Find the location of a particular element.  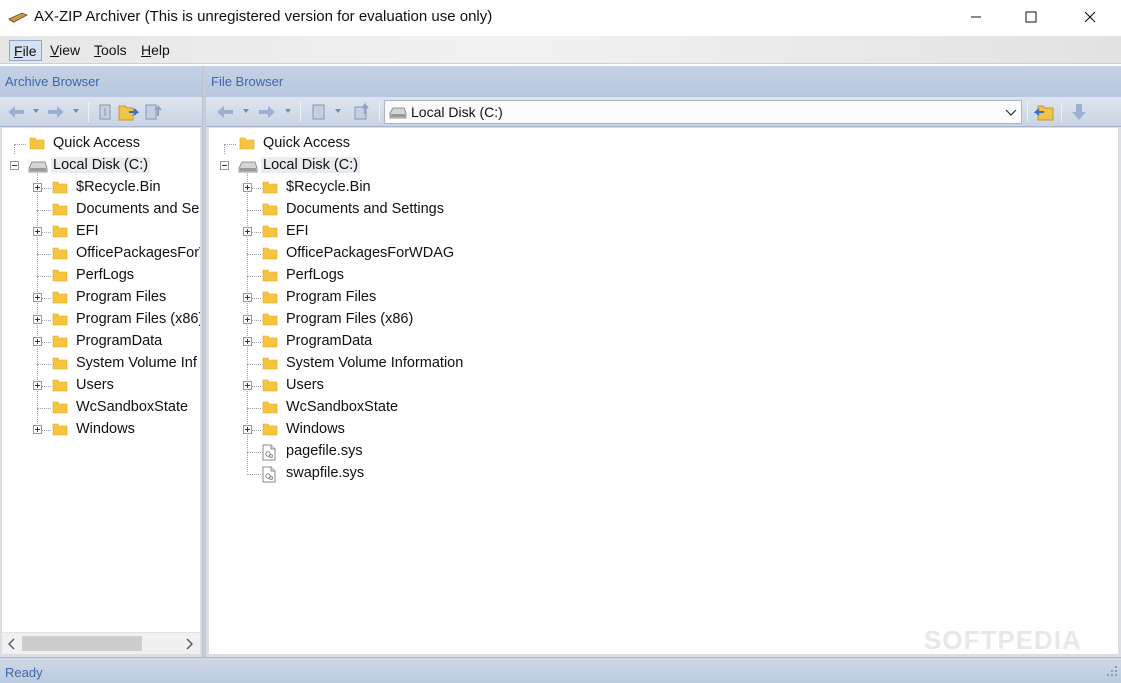

menu-file: File is located at coordinates (25, 50).